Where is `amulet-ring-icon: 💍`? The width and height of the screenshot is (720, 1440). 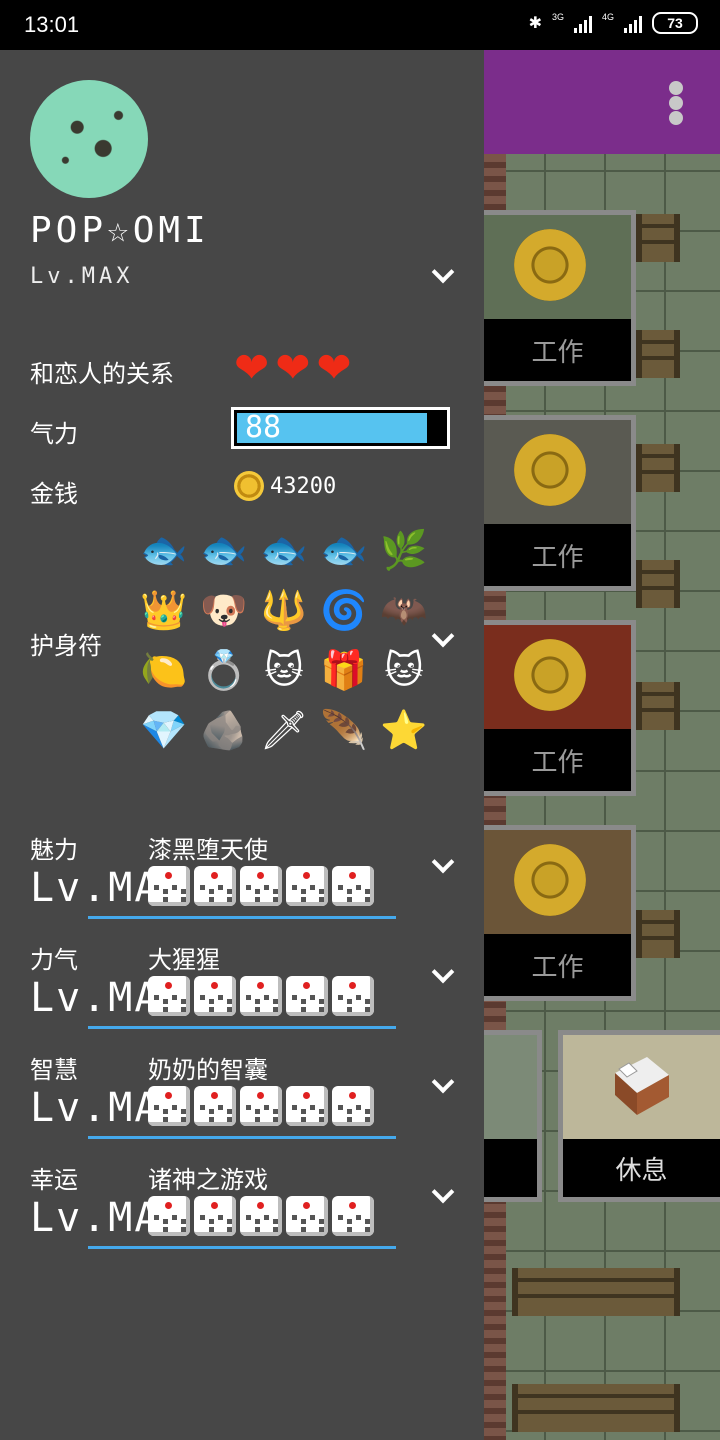
amulet-ring-icon: 💍 is located at coordinates (224, 670).